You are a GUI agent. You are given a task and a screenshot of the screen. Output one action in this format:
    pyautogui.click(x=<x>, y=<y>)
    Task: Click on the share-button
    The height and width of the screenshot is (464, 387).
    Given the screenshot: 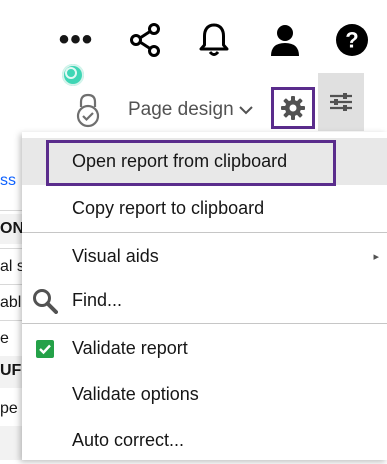 What is the action you would take?
    pyautogui.click(x=145, y=40)
    